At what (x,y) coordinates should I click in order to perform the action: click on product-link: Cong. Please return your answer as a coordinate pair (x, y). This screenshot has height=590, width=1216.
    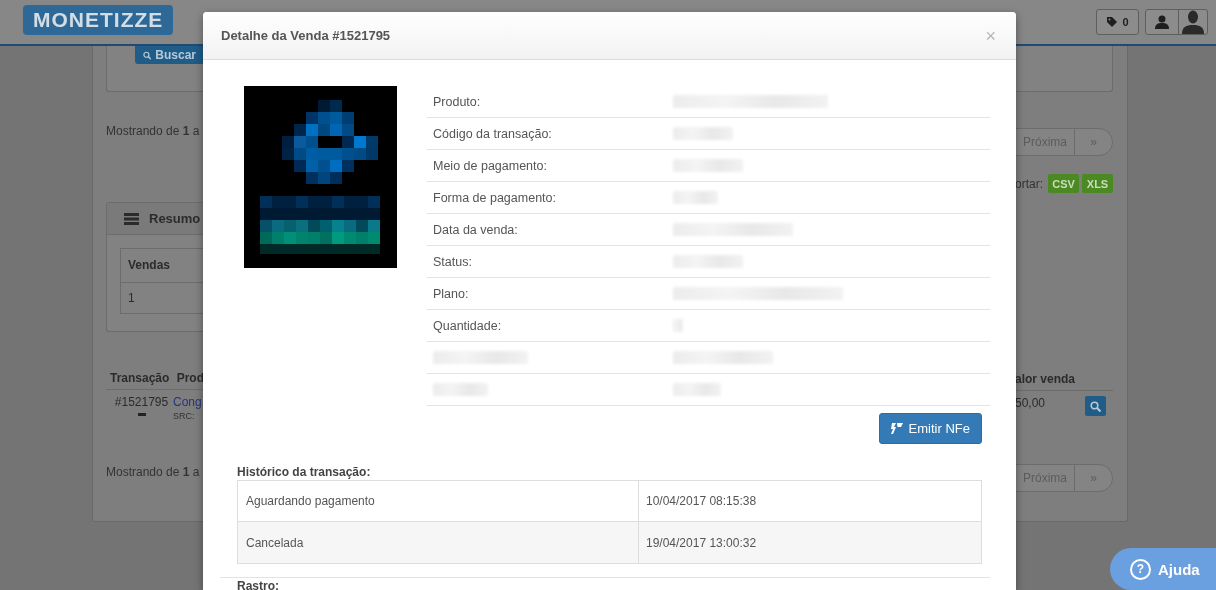
    Looking at the image, I should click on (187, 402).